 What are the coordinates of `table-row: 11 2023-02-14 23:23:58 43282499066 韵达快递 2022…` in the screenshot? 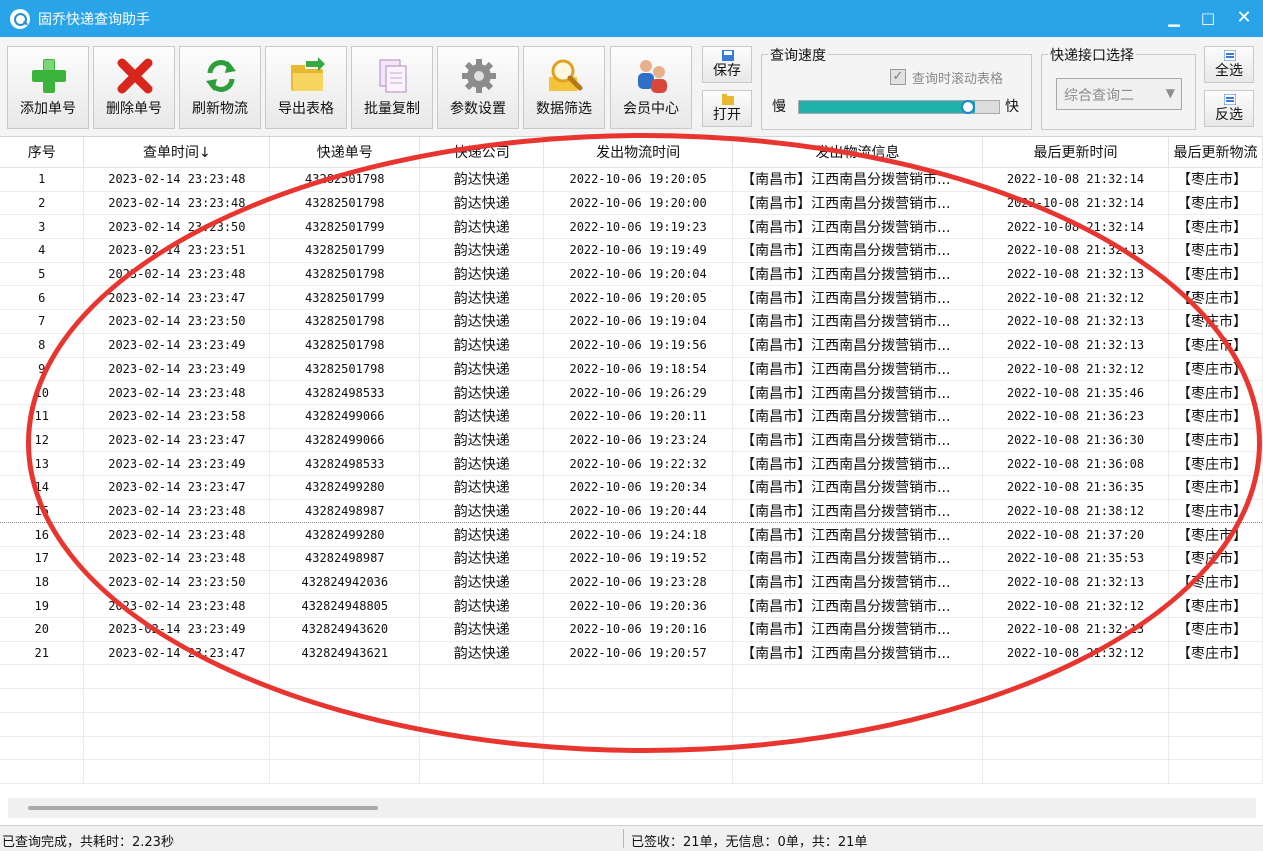 It's located at (631, 416).